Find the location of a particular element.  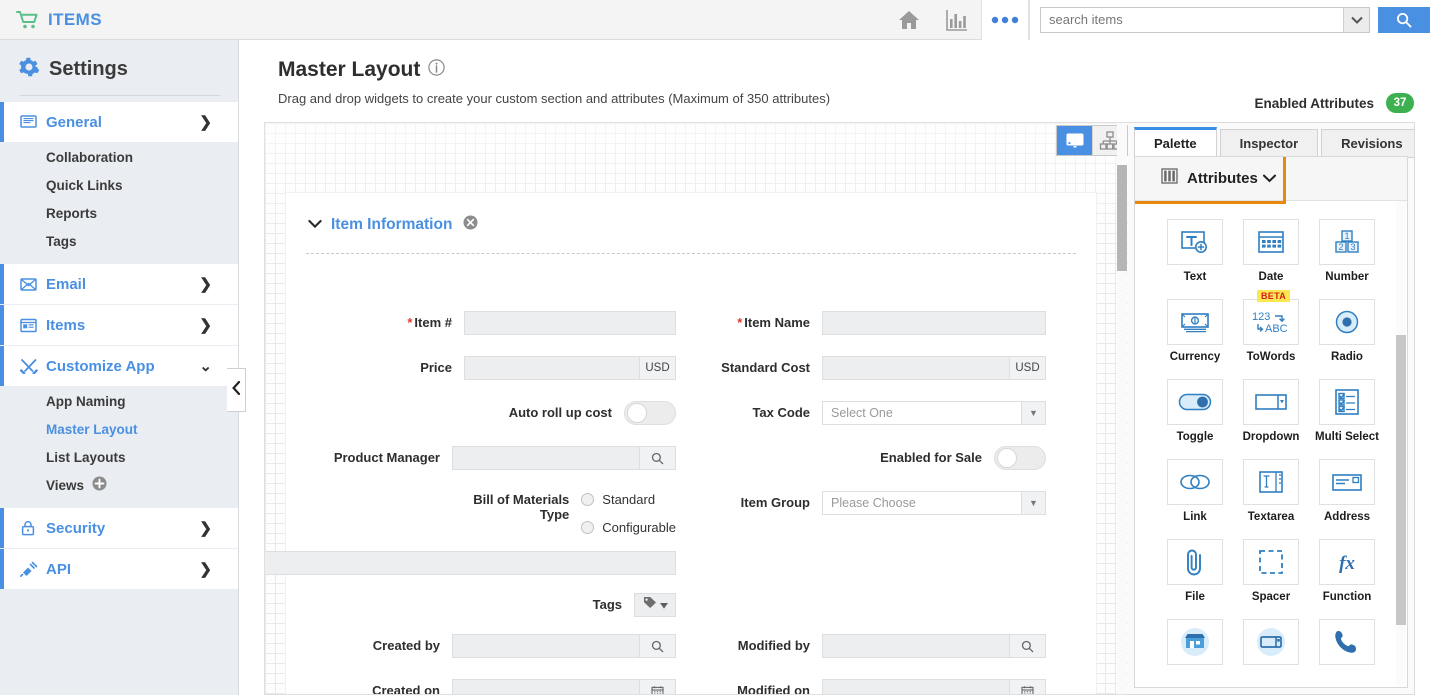

desktop-view-button is located at coordinates (1074, 140).